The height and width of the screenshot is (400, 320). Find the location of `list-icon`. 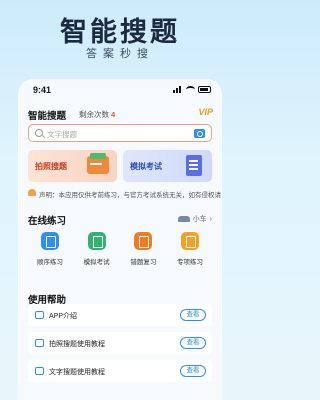

list-icon is located at coordinates (189, 241).